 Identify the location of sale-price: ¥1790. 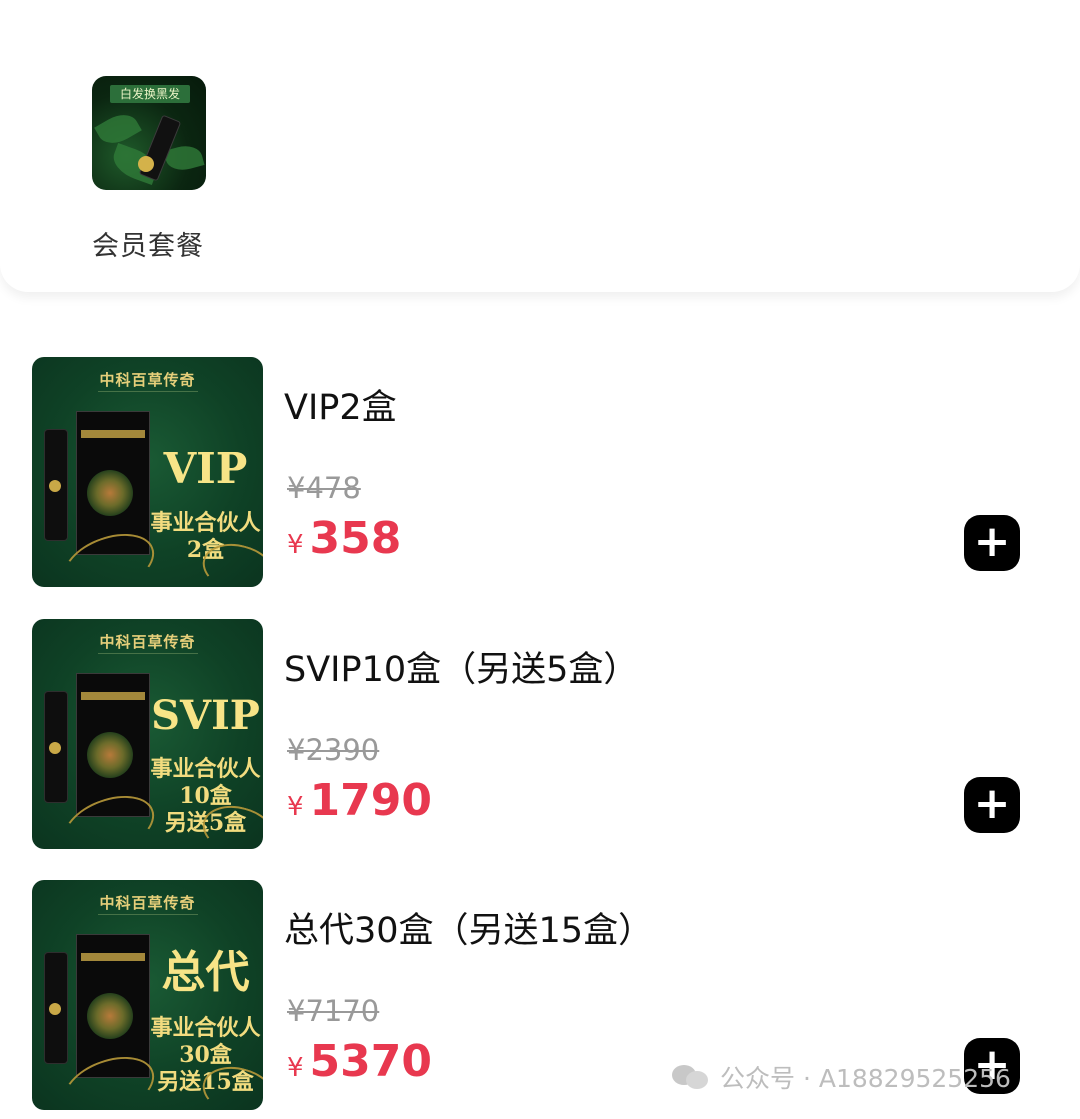
(359, 800).